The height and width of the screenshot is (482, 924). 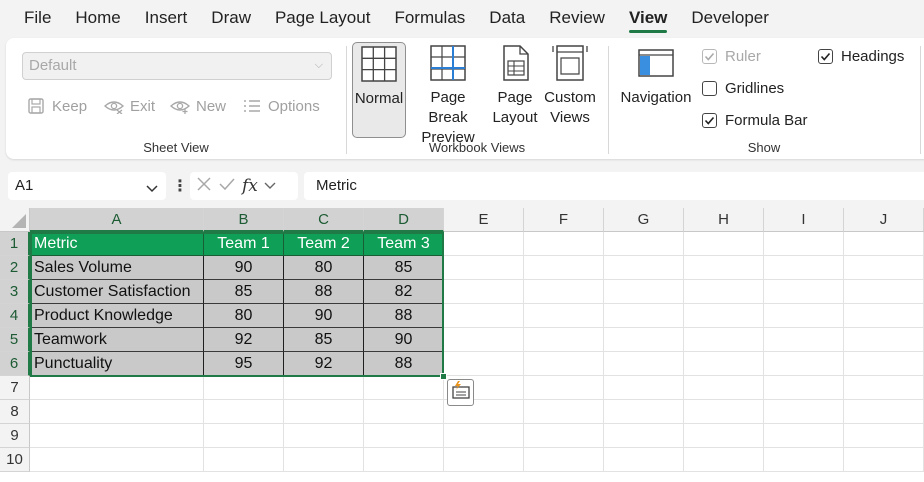 What do you see at coordinates (117, 364) in the screenshot?
I see `table-cell: Punctuality` at bounding box center [117, 364].